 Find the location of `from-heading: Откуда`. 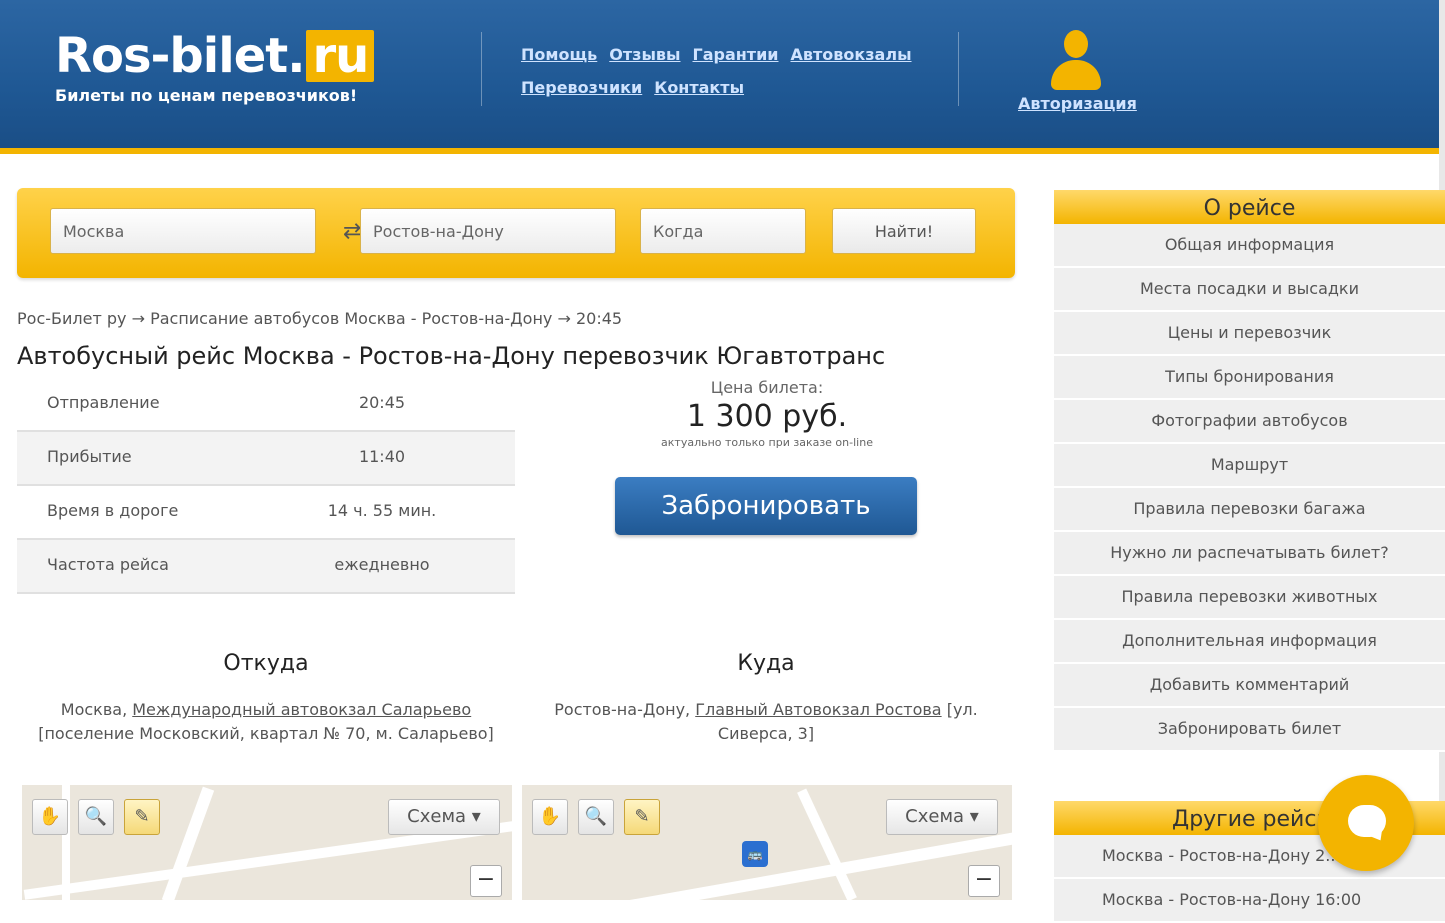

from-heading: Откуда is located at coordinates (266, 663).